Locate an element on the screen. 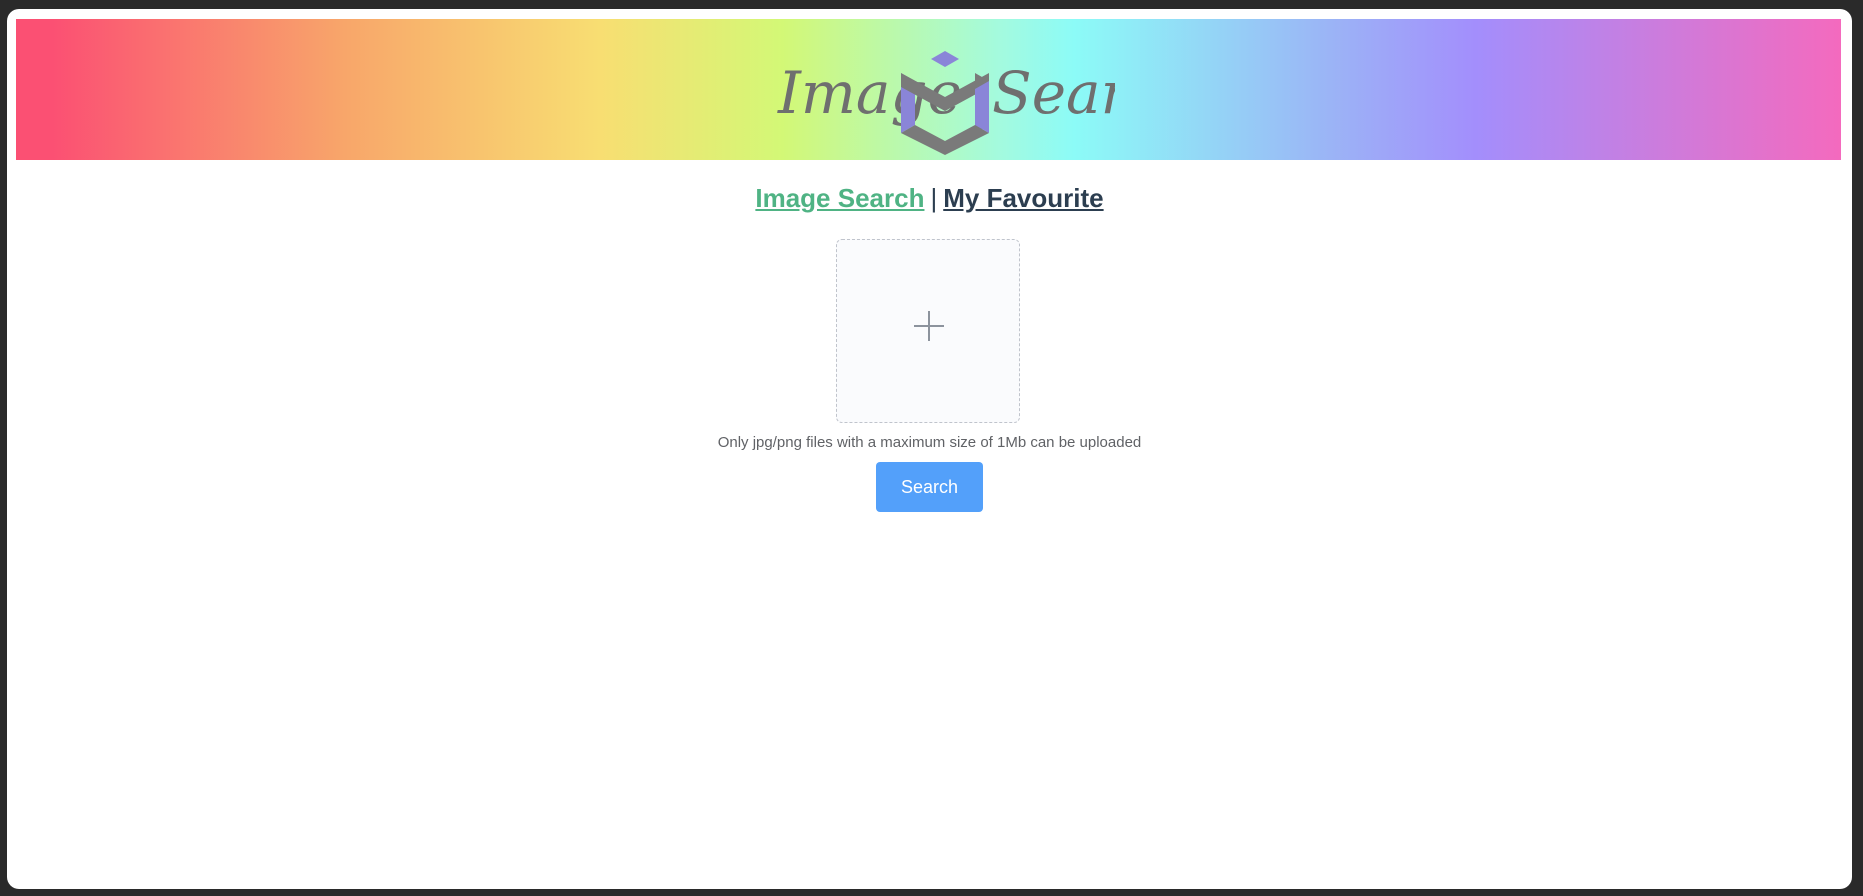  logo: Image Search is located at coordinates (946, 103).